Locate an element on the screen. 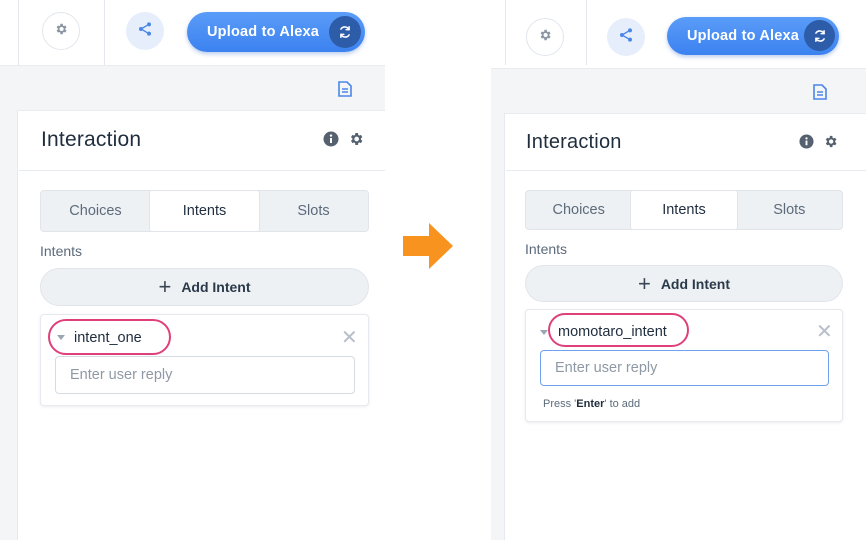 This screenshot has width=866, height=540. hint-suffix: ' to add is located at coordinates (622, 404).